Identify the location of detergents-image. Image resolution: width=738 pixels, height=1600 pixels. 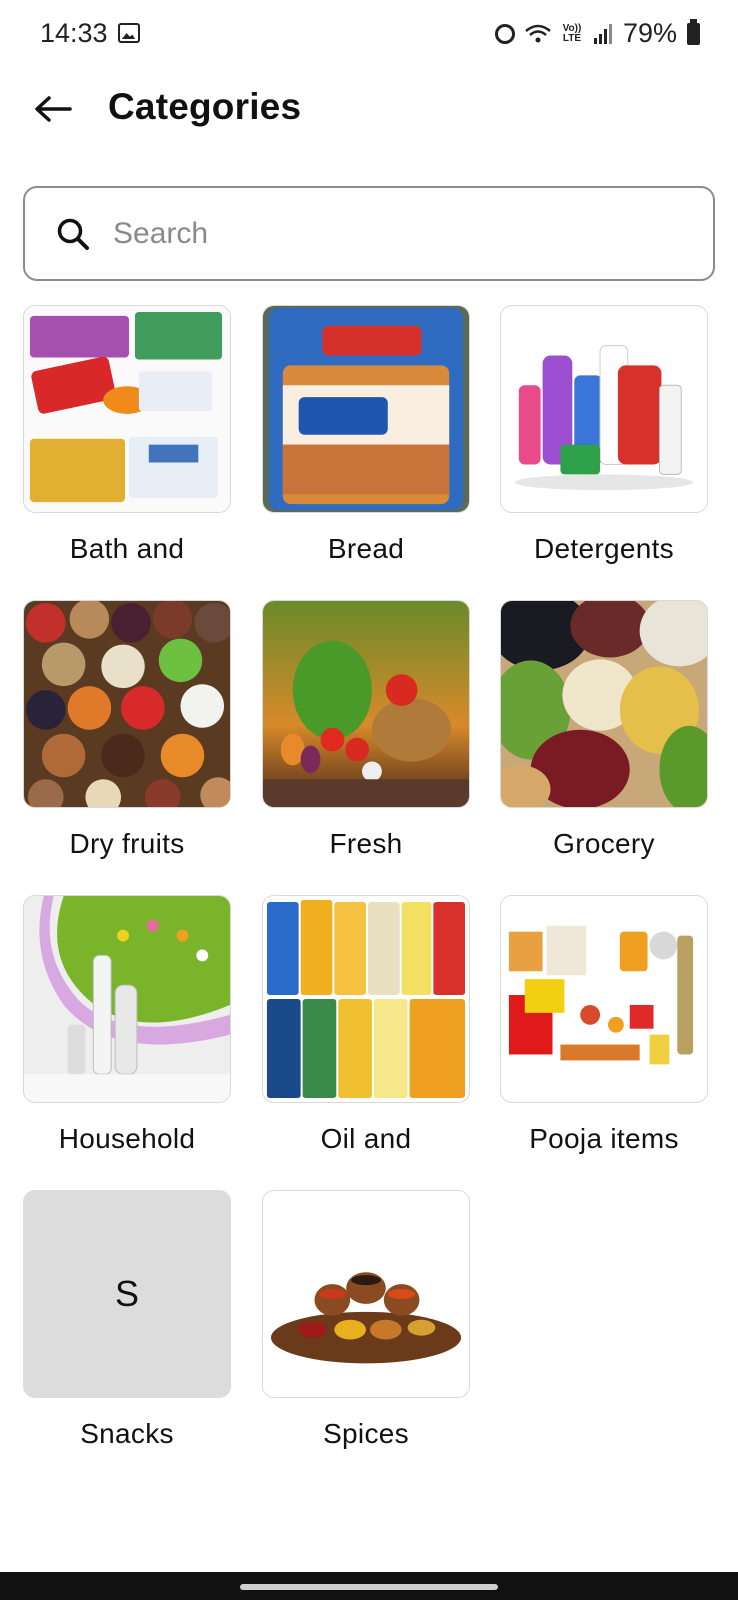
(604, 409).